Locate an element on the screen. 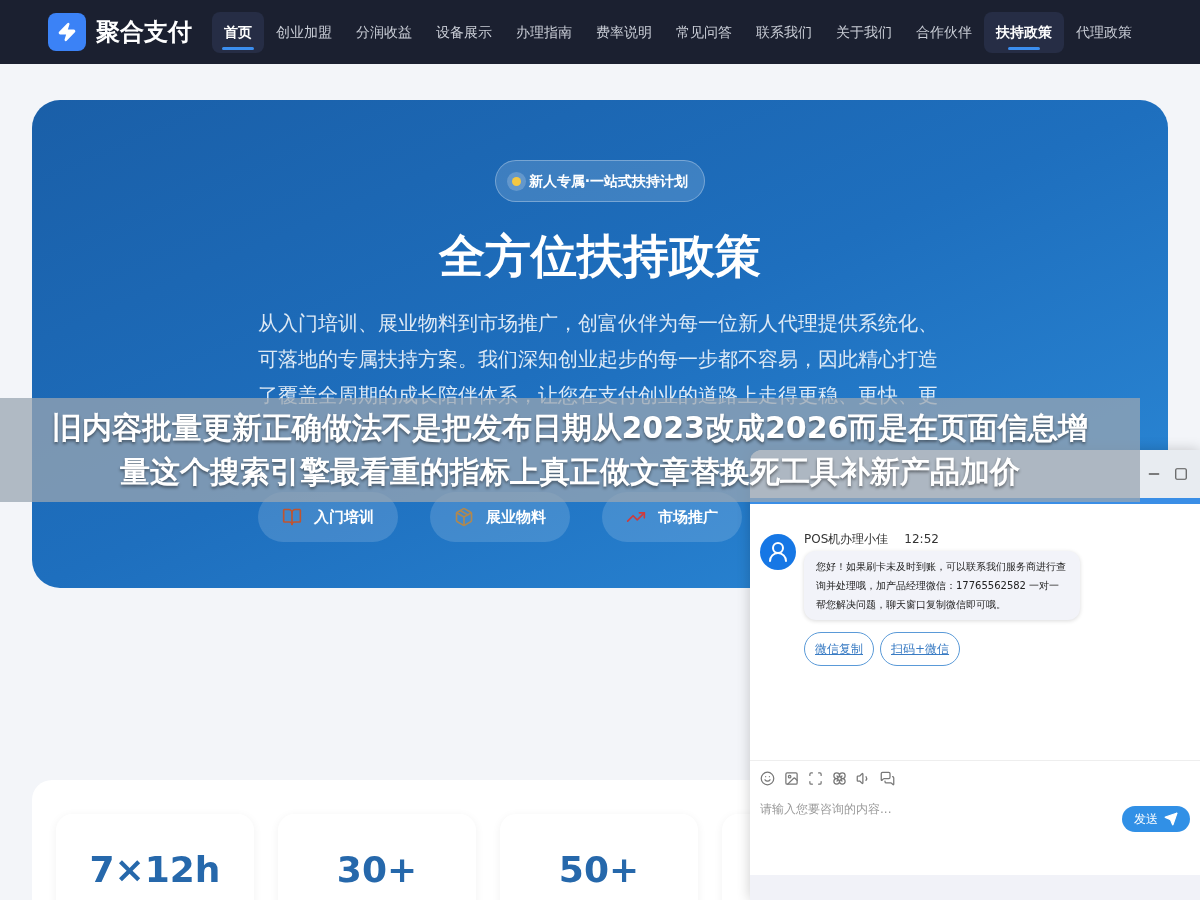 The height and width of the screenshot is (900, 1200). hero-description: 从入门培训、展业物料到市场推广，创富伙伴为每一位新人代理提供系统化、可落地的专属扶持方案。我们深知创业起步的每一步都不容易，因此精心打造了覆盖全周期的成长陪伴体系，让您在支付创业的道路上走得更稳、更快、更 is located at coordinates (598, 360).